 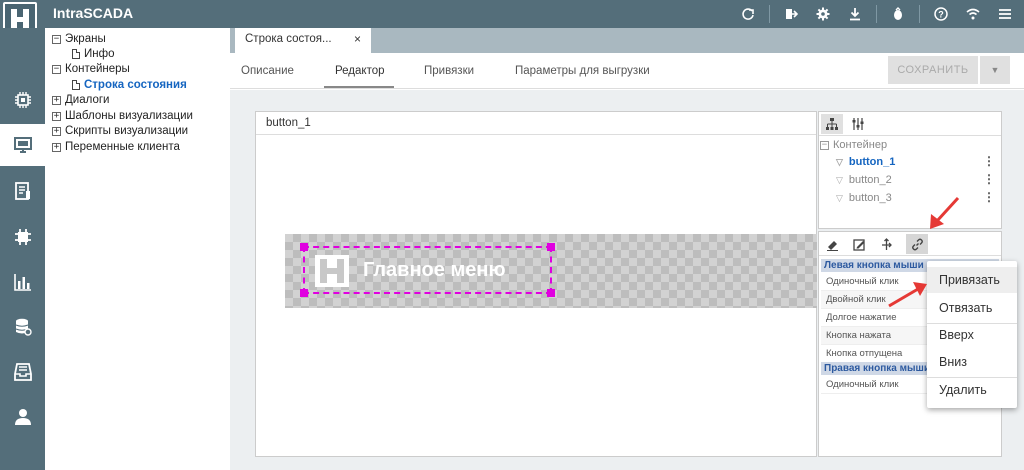 I want to click on tree-item-dialogs: + Диалоги, so click(x=80, y=100).